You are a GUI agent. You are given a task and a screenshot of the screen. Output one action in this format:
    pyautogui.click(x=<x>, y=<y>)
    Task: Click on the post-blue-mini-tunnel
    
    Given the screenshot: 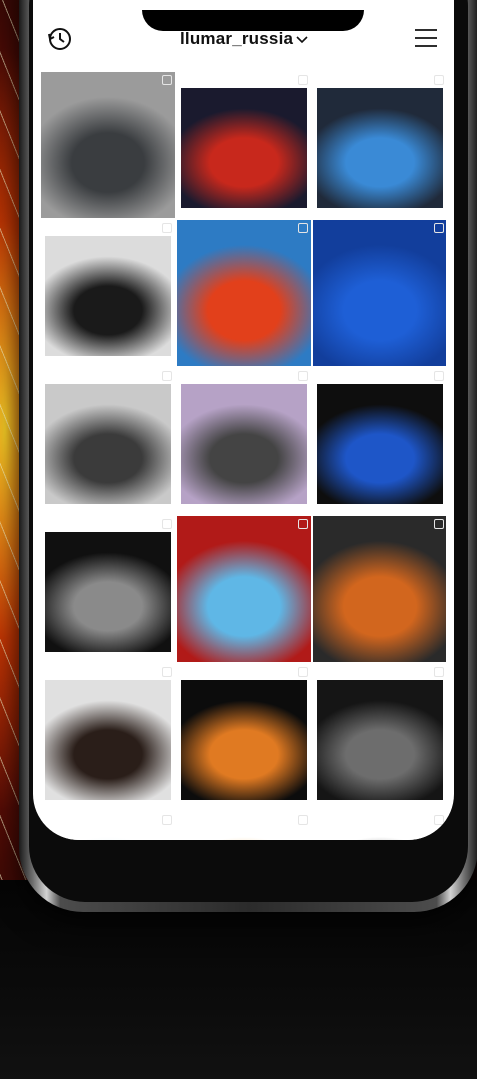 What is the action you would take?
    pyautogui.click(x=379, y=441)
    